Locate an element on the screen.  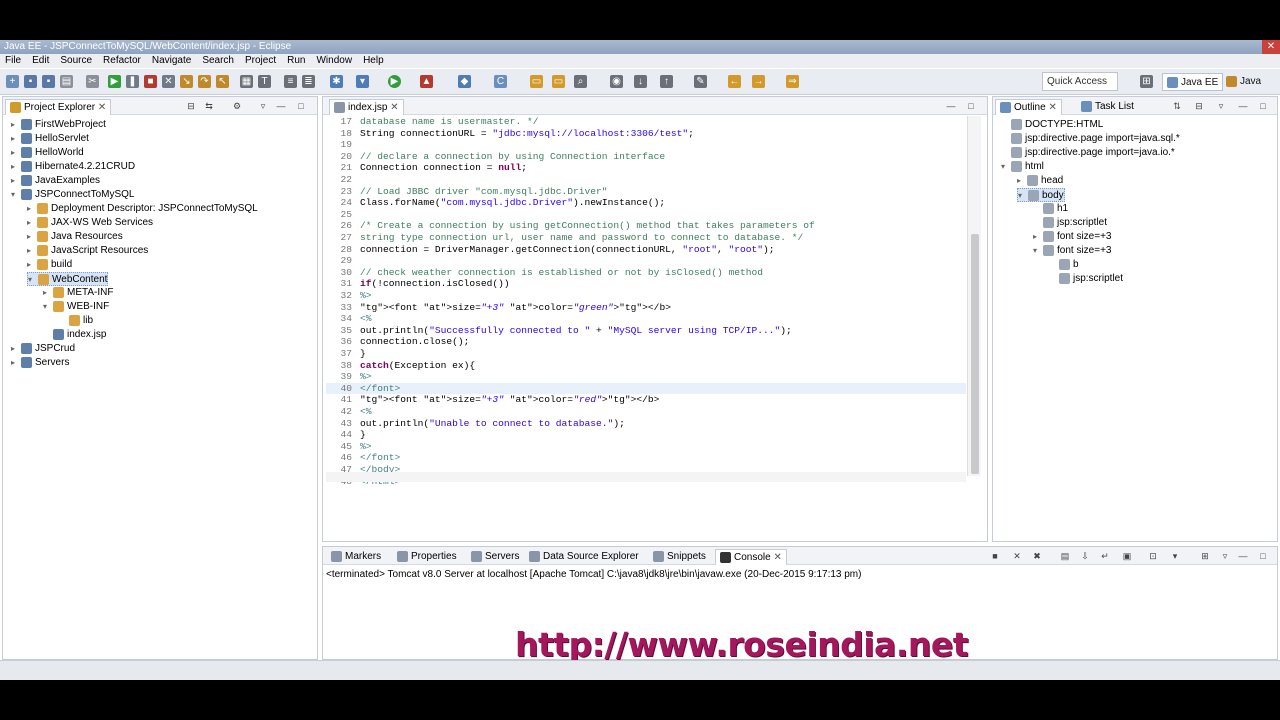
project-item: index.jsp is located at coordinates (74, 335).